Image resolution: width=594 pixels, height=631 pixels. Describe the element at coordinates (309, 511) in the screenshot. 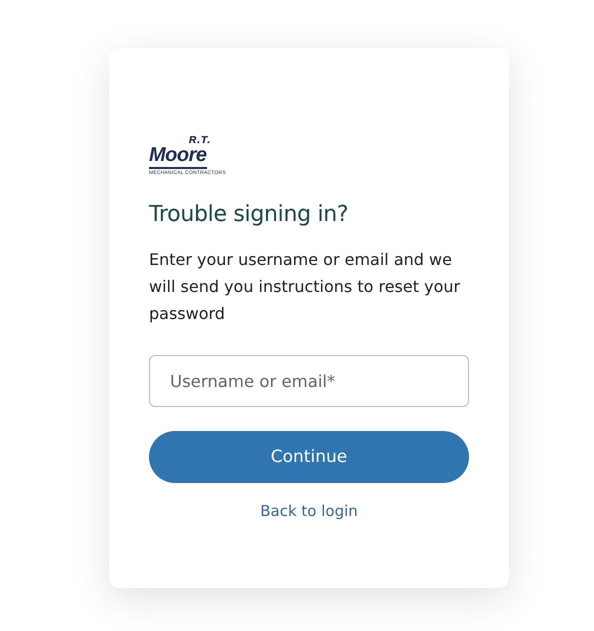

I see `back-link: Back to login` at that location.